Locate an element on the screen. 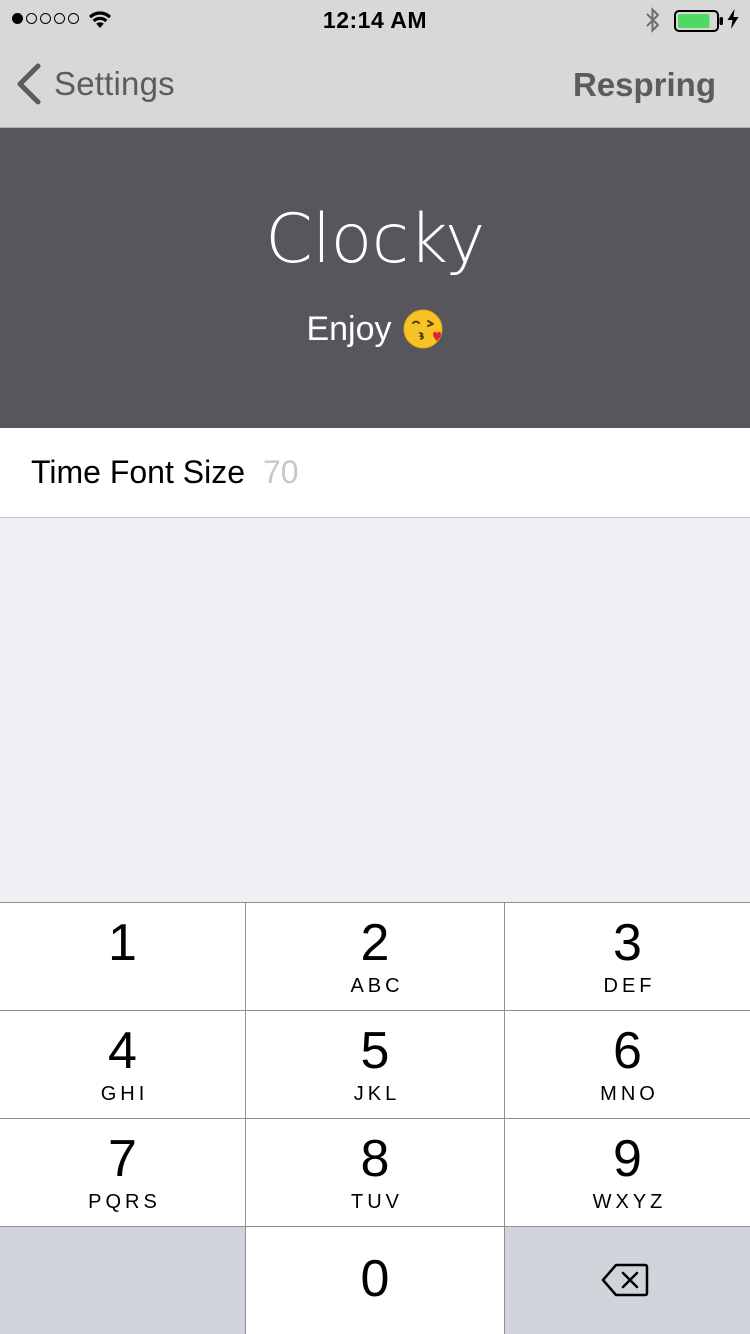 The height and width of the screenshot is (1334, 750). key-letters: TUV is located at coordinates (377, 1202).